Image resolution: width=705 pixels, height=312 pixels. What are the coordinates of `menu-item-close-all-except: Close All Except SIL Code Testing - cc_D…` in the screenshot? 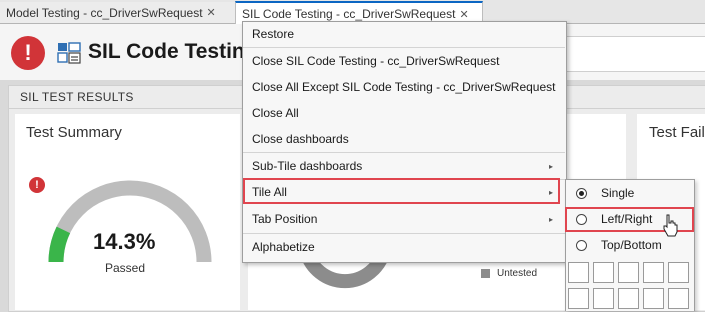 It's located at (404, 87).